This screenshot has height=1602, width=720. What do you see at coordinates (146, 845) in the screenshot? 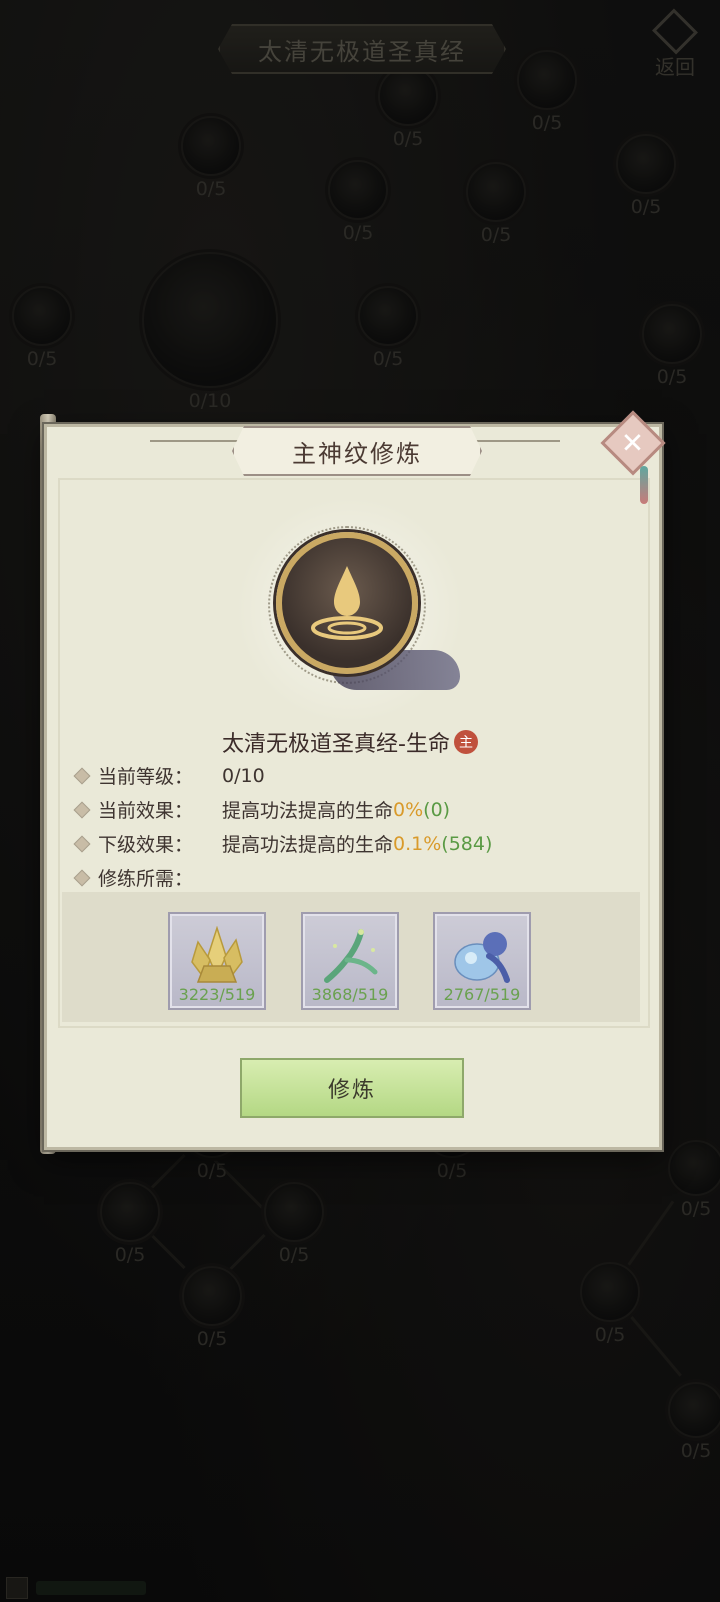
I see `next-effect-label: 下级效果：` at bounding box center [146, 845].